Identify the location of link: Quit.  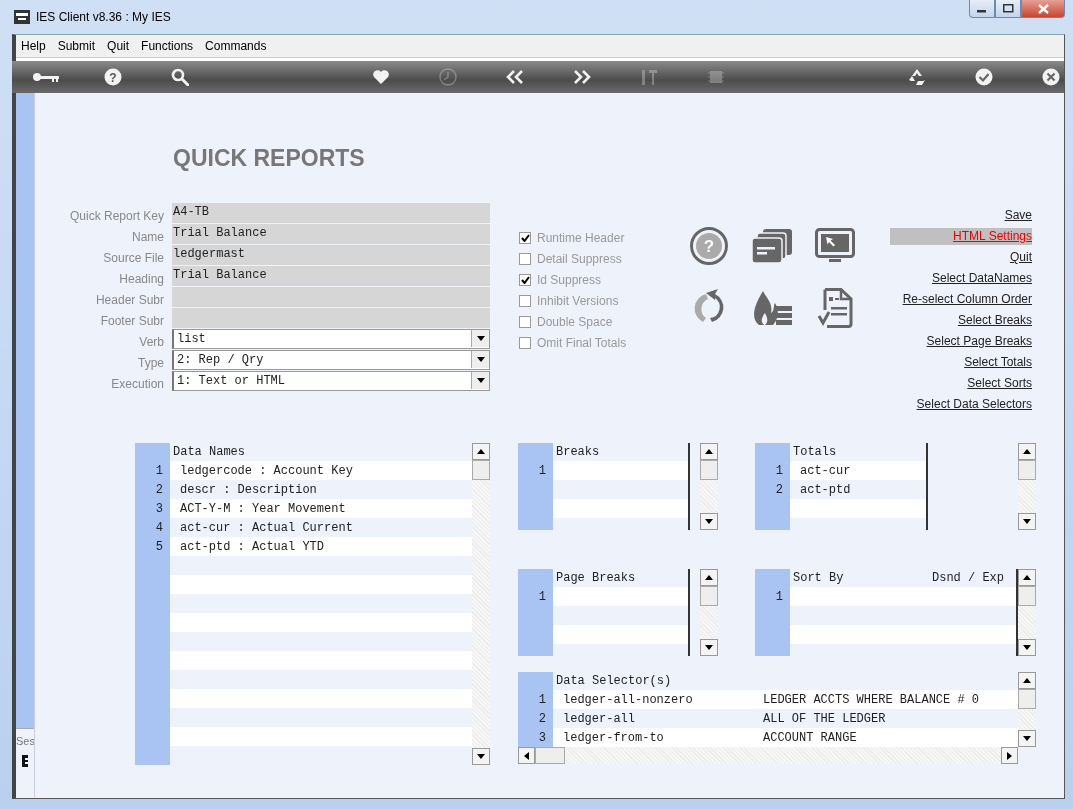
(1021, 257).